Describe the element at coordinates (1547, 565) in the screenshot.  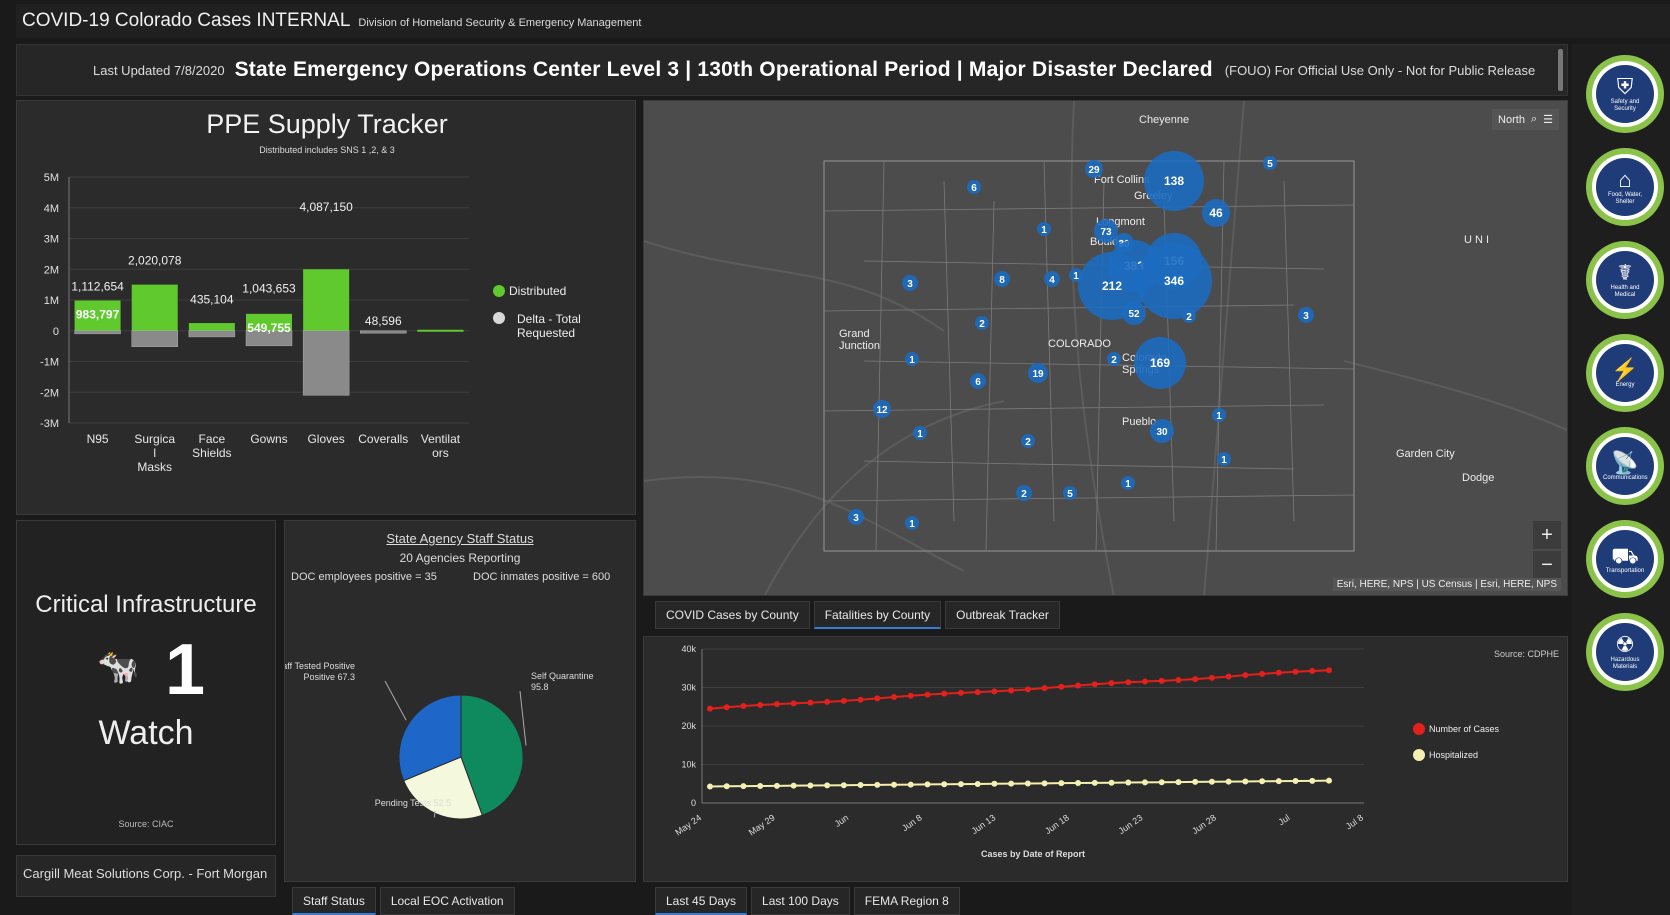
I see `zoom-out-button: −` at that location.